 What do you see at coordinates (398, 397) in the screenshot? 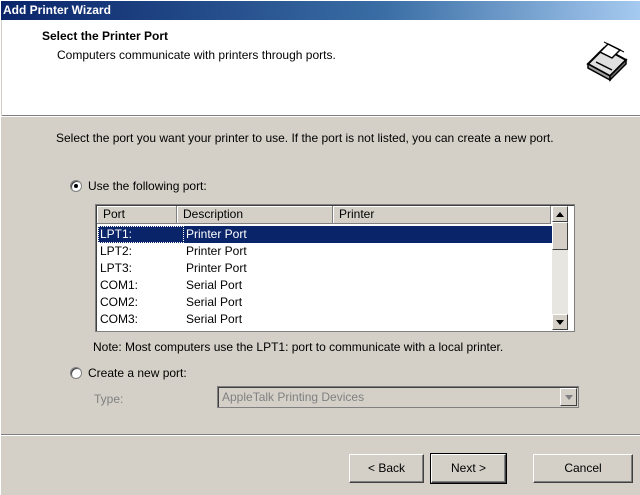
I see `port-type-select: AppleTalk Printing Devices` at bounding box center [398, 397].